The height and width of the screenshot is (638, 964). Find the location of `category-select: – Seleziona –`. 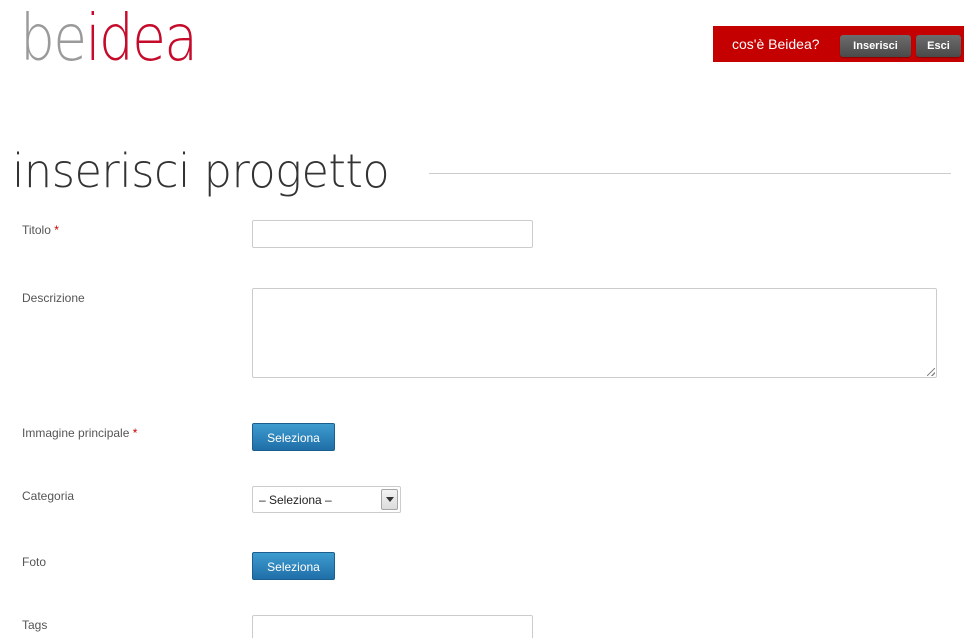

category-select: – Seleziona – is located at coordinates (326, 499).